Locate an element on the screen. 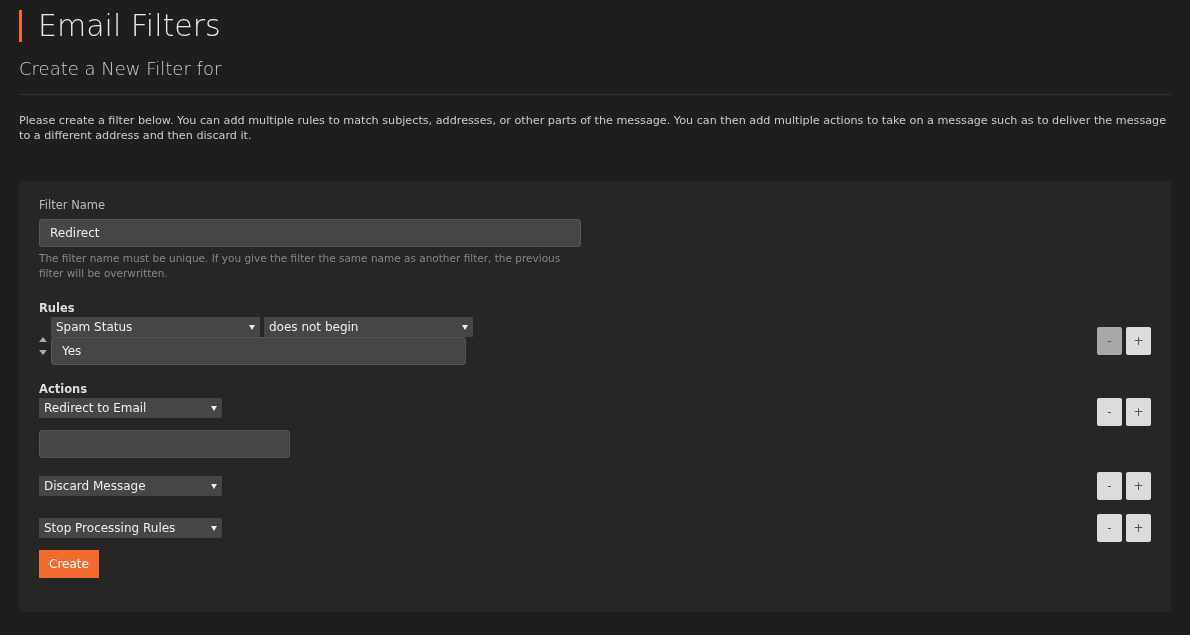 Image resolution: width=1190 pixels, height=635 pixels. rule-value-field: Yes is located at coordinates (258, 351).